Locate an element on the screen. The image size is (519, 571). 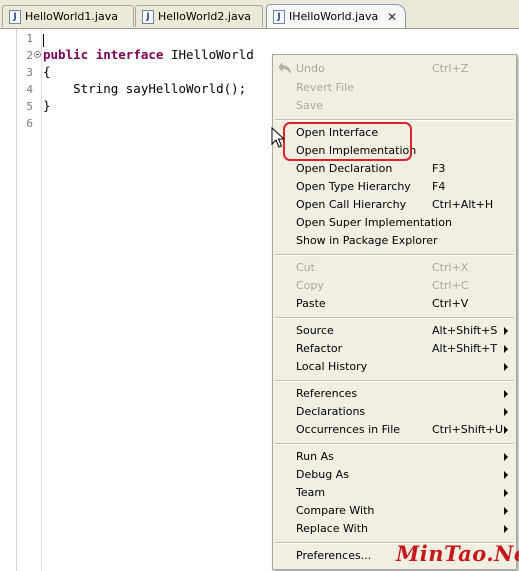
menu-item-declarations: Declarations is located at coordinates (394, 412).